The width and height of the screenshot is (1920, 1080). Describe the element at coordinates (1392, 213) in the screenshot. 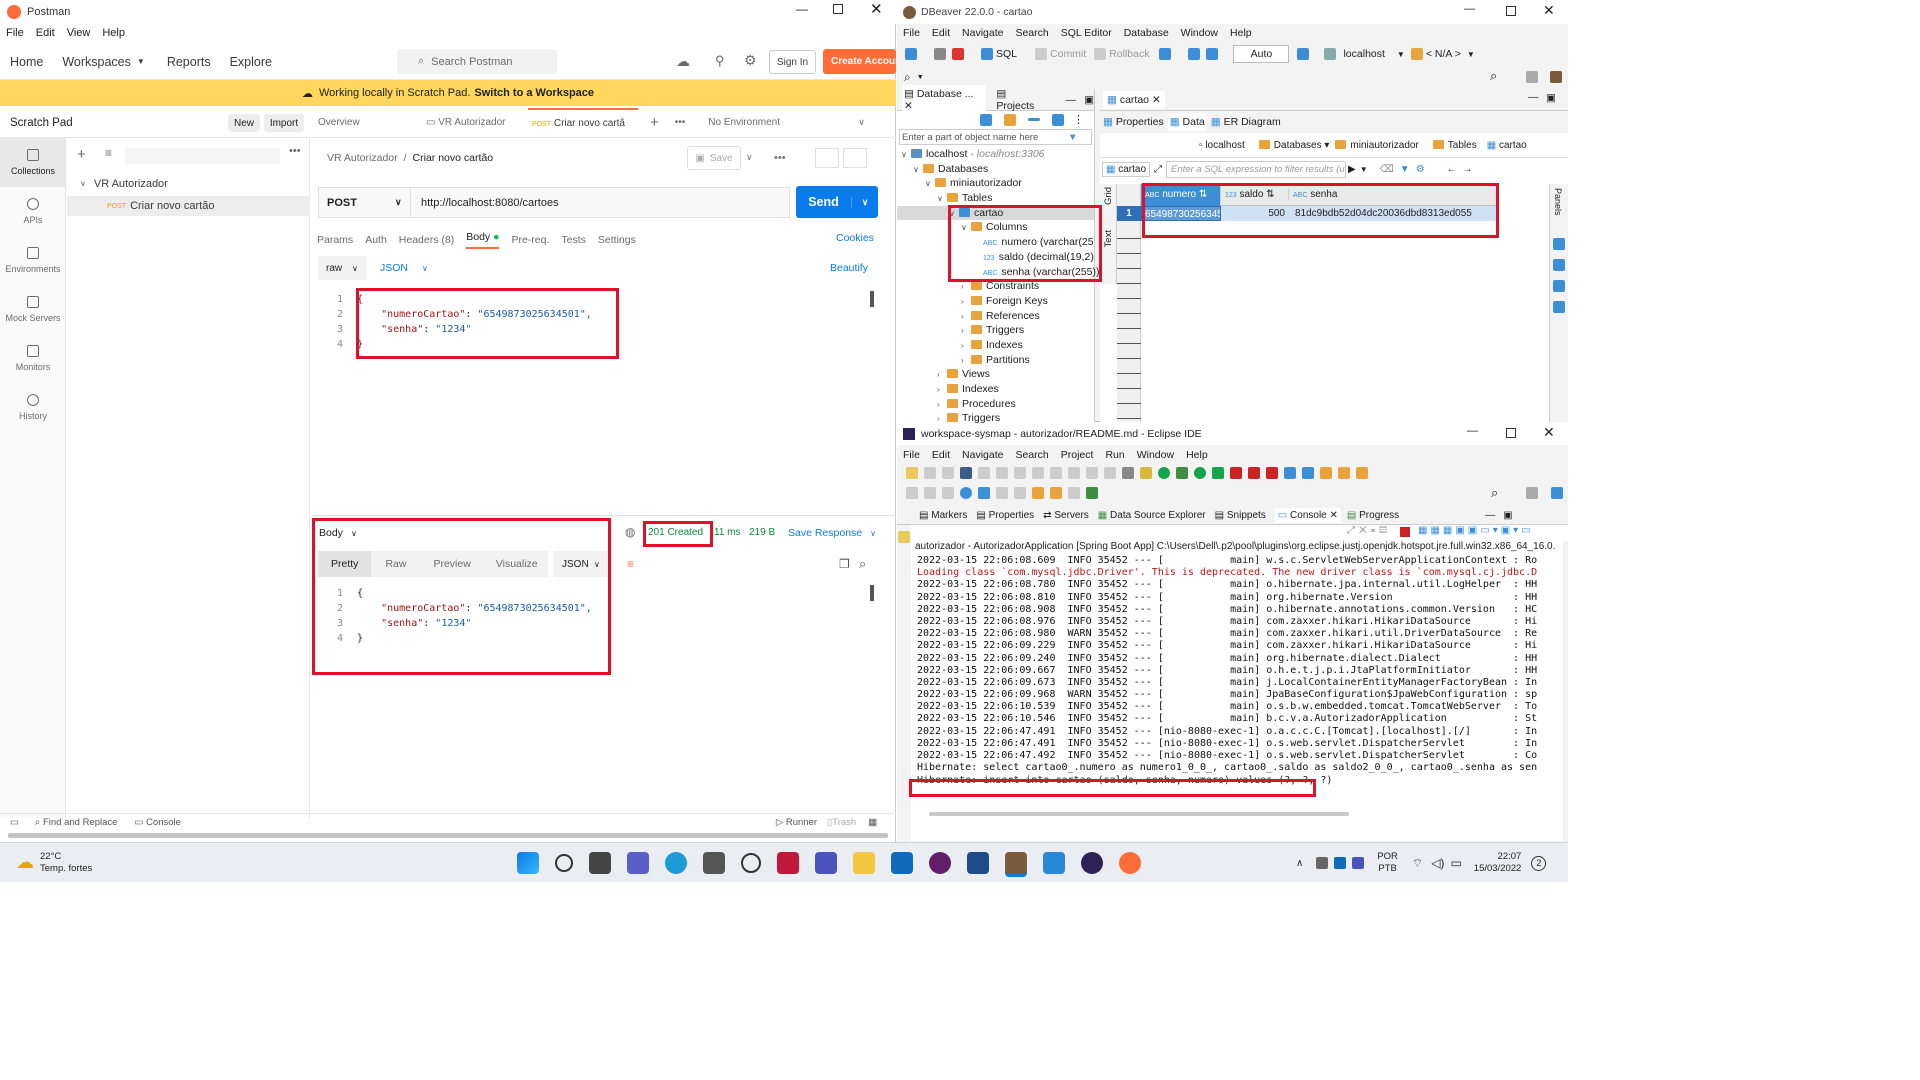

I see `cell-senha: 81dc9bdb52d04dc20036dbd8313ed055` at that location.